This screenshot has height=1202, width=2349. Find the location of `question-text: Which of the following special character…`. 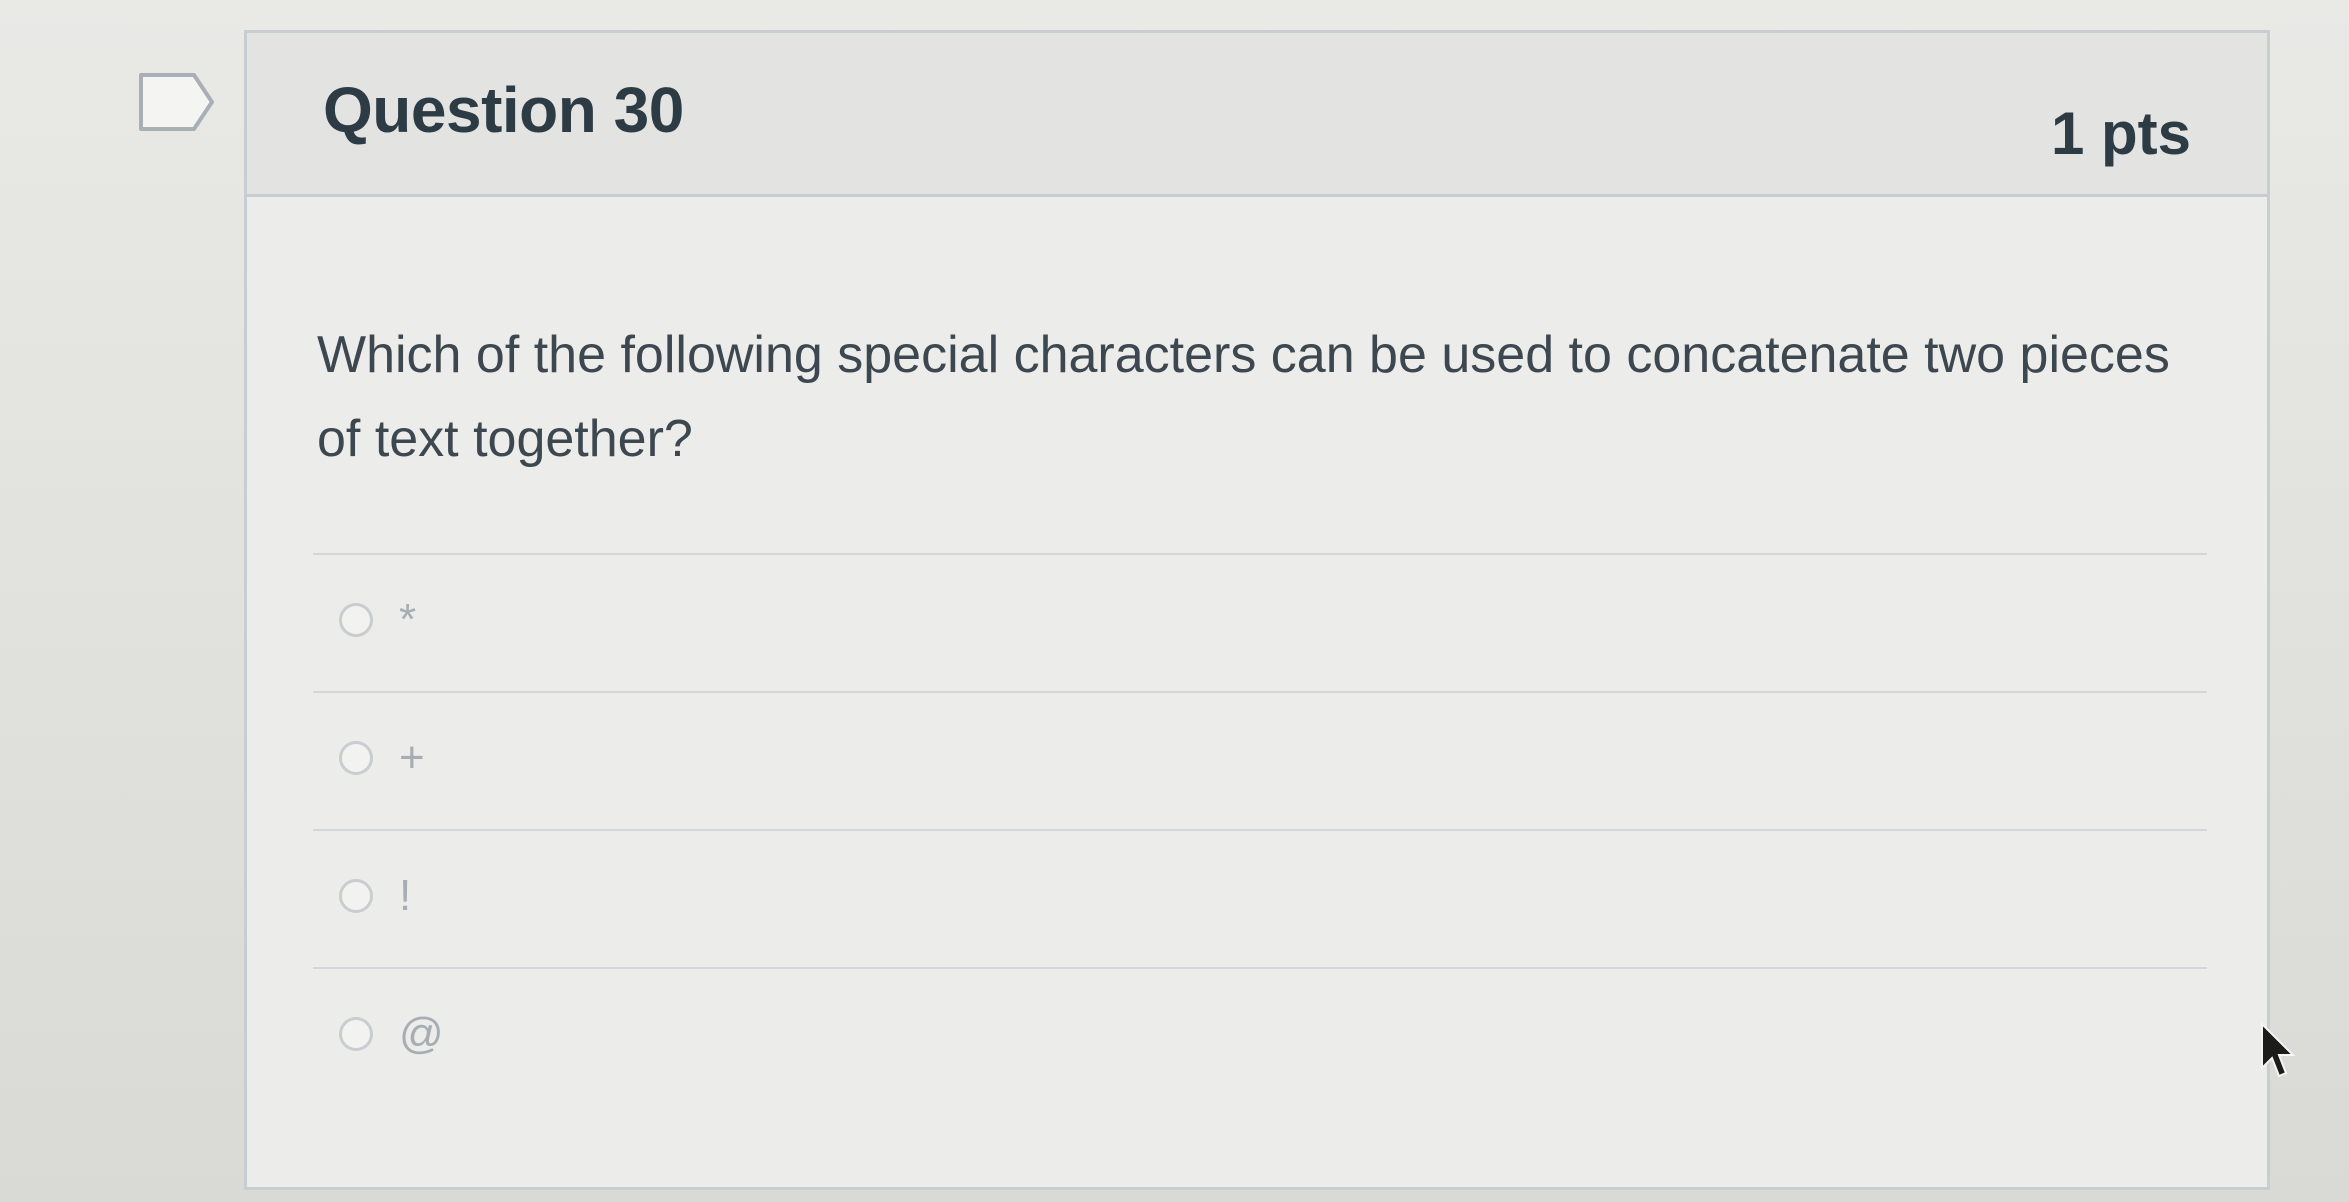

question-text: Which of the following special character… is located at coordinates (1243, 397).